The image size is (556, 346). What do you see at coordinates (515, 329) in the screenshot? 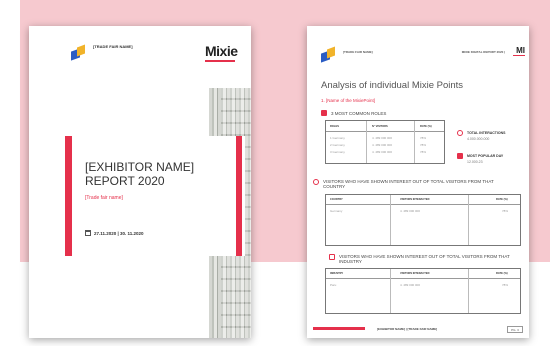
I see `page-number: PG. 3` at bounding box center [515, 329].